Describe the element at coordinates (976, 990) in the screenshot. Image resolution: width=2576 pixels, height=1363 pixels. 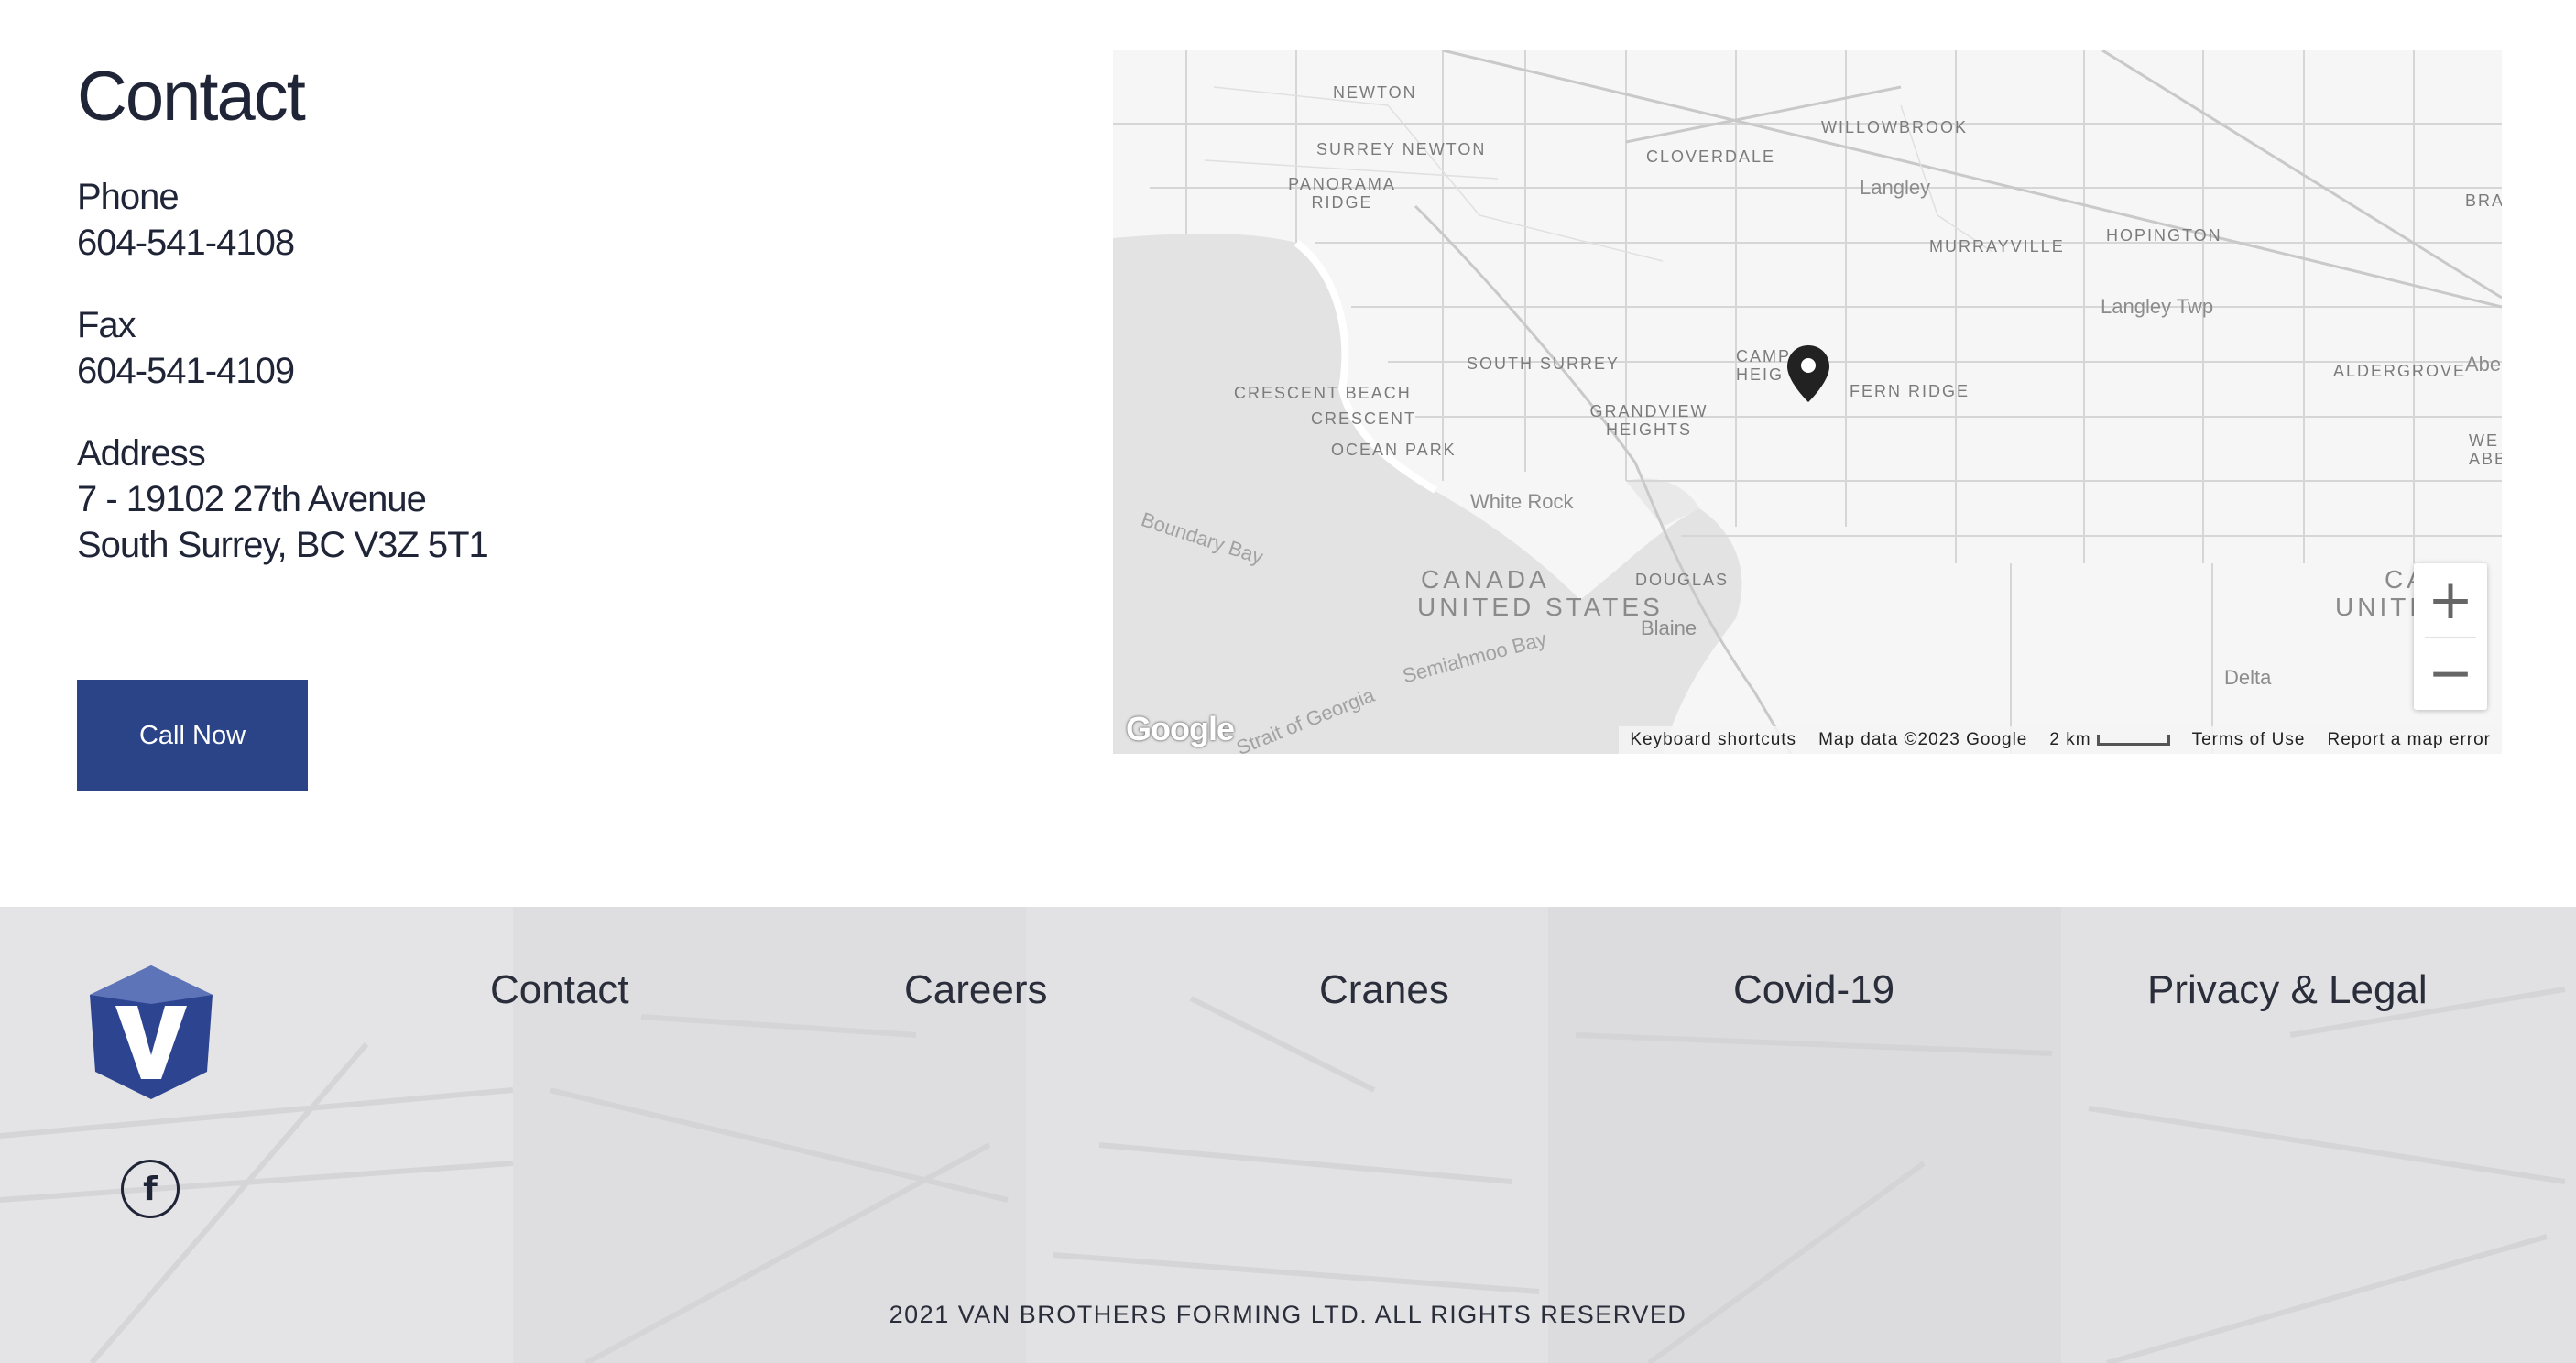
I see `footer-link-careers: Careers` at that location.